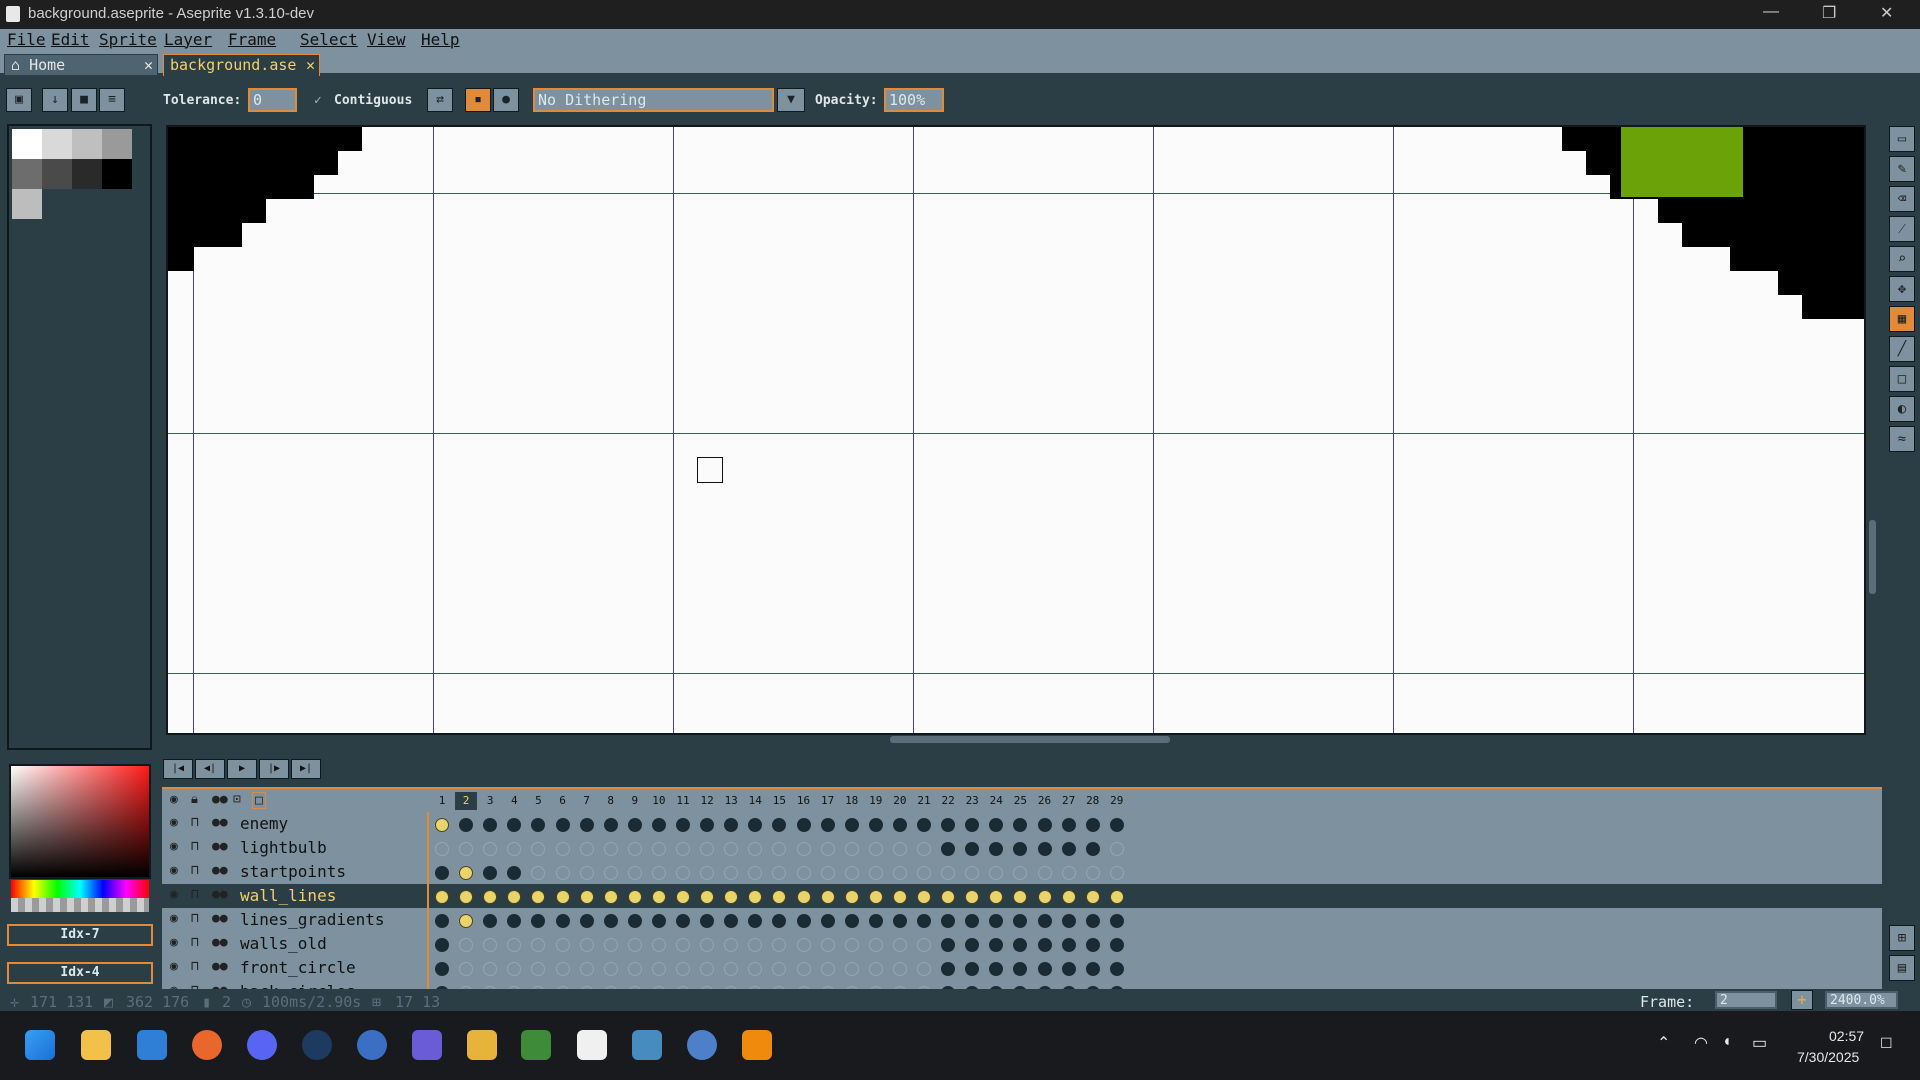  What do you see at coordinates (731, 801) in the screenshot?
I see `frame-header-13: 13` at bounding box center [731, 801].